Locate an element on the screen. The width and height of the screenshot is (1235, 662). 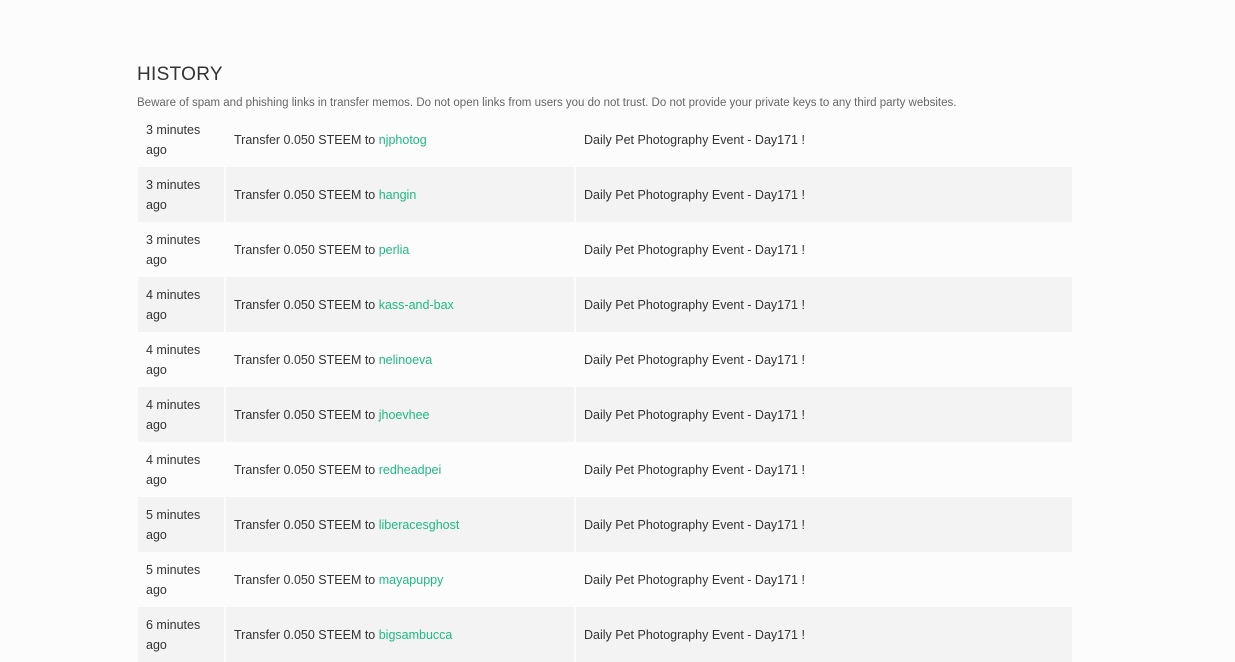
recipient-link: hangin is located at coordinates (398, 195).